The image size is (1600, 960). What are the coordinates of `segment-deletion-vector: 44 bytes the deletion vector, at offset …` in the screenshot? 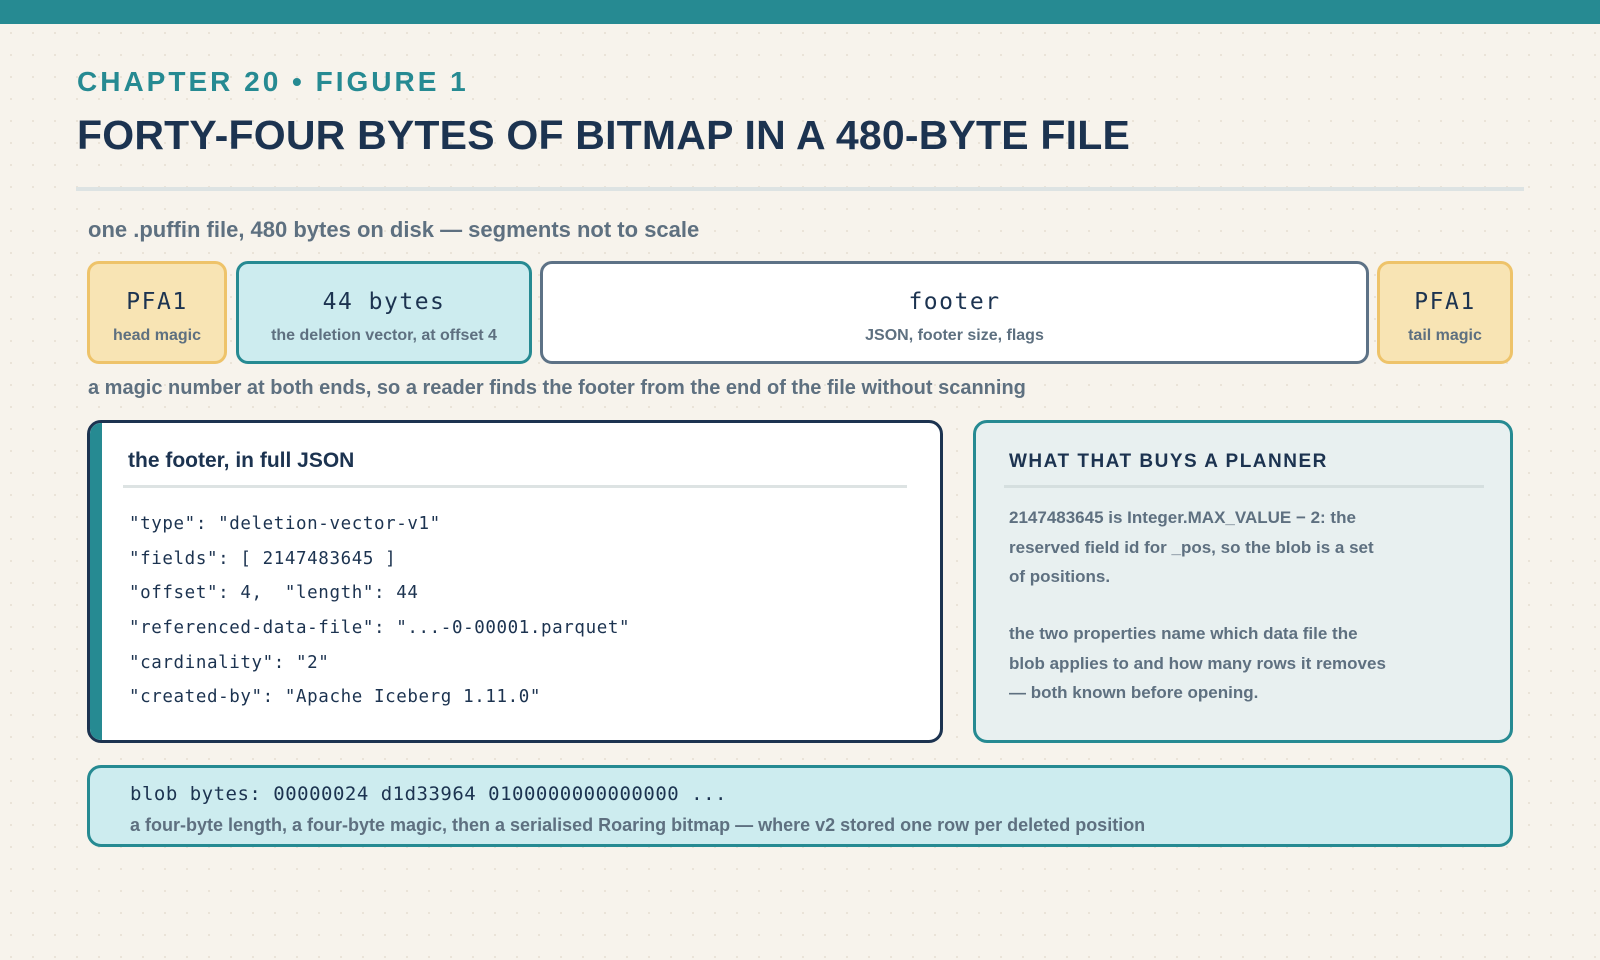 It's located at (384, 312).